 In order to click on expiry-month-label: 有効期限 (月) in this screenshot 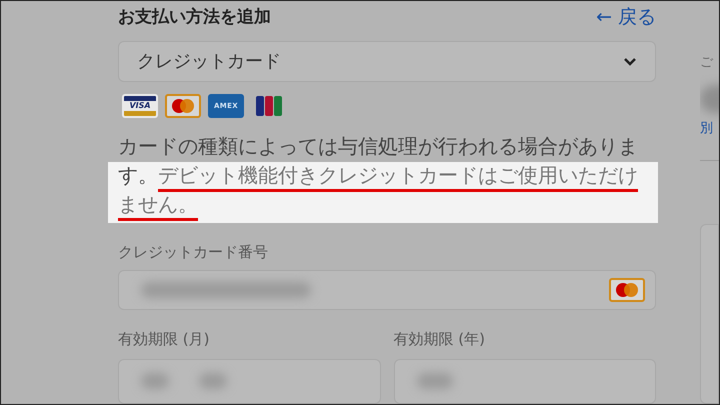, I will do `click(164, 339)`.